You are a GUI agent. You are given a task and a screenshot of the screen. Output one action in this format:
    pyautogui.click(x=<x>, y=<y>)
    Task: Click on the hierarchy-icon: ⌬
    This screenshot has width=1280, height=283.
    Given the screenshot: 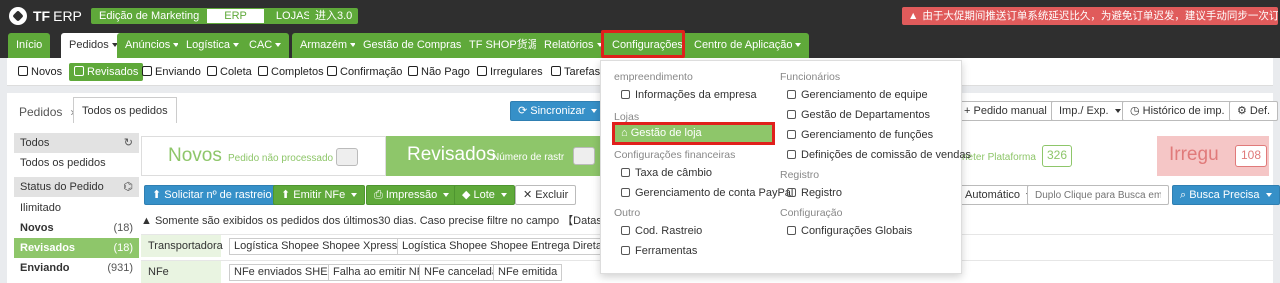 What is the action you would take?
    pyautogui.click(x=128, y=187)
    